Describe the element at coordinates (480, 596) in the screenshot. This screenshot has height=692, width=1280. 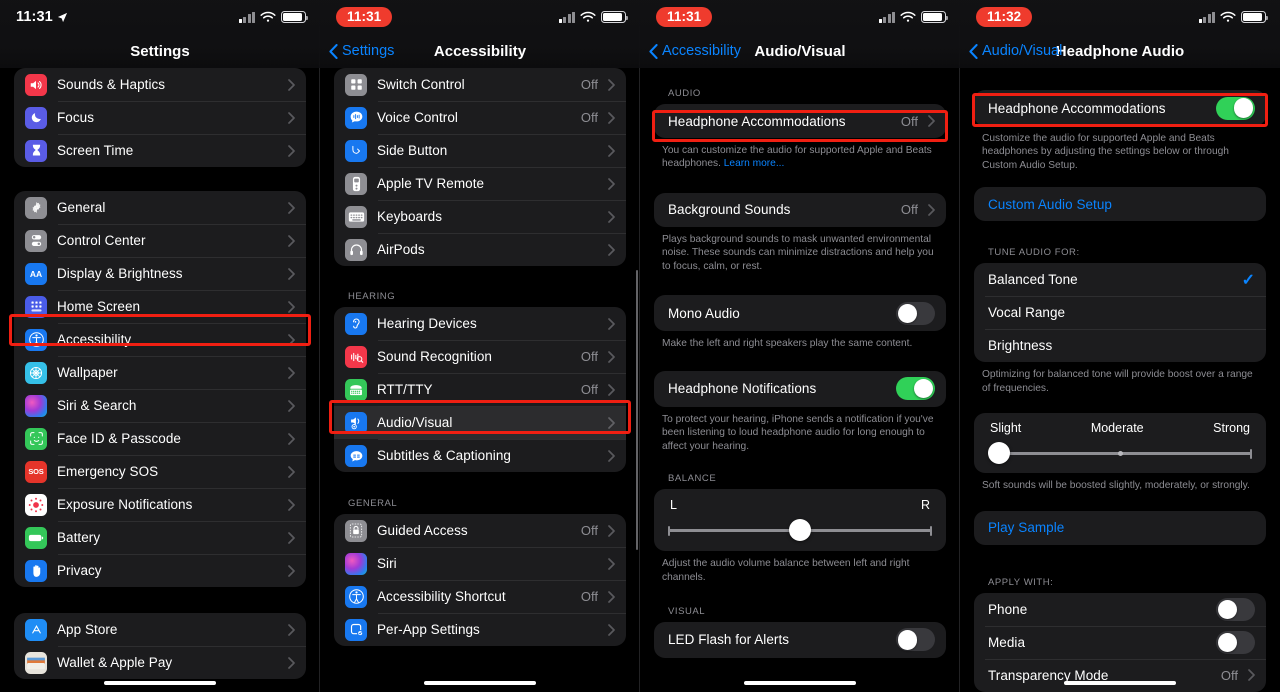
I see `row-accessibility-shortcut: Accessibility Shortcut Off` at that location.